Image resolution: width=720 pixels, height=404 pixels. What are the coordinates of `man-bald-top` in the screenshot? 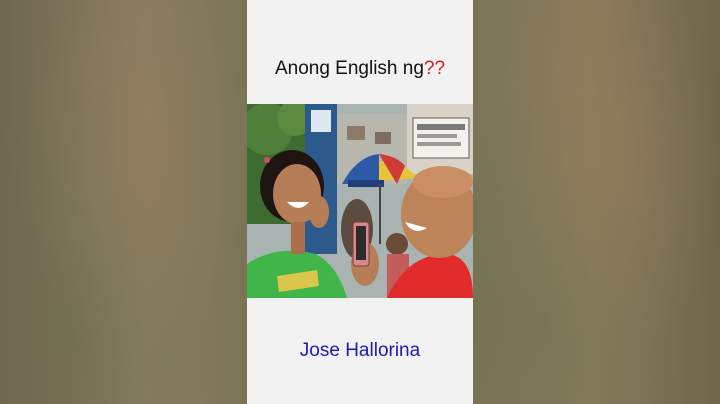 It's located at (443, 182).